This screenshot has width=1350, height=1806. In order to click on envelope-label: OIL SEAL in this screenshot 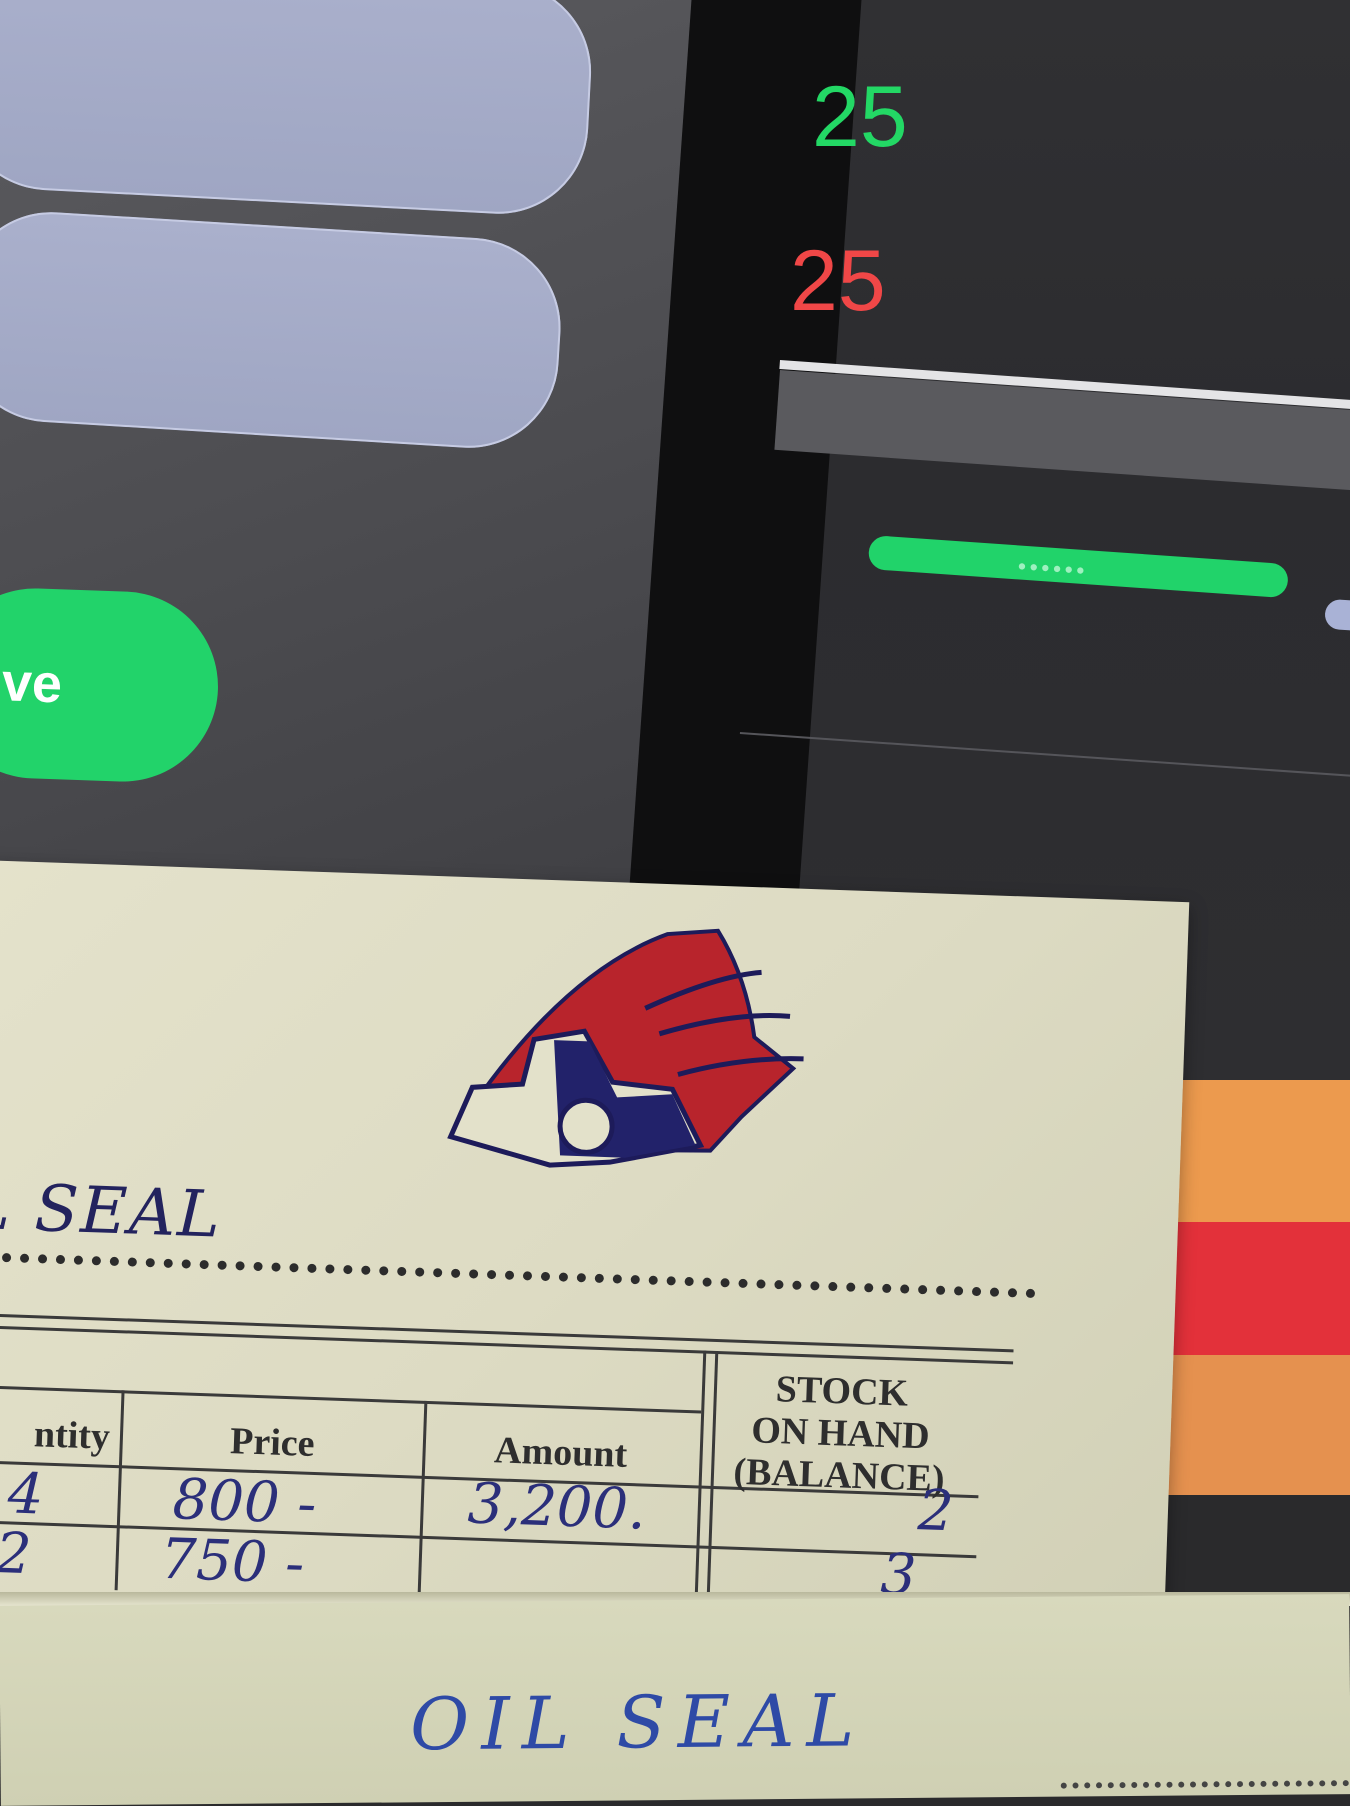, I will do `click(638, 1722)`.